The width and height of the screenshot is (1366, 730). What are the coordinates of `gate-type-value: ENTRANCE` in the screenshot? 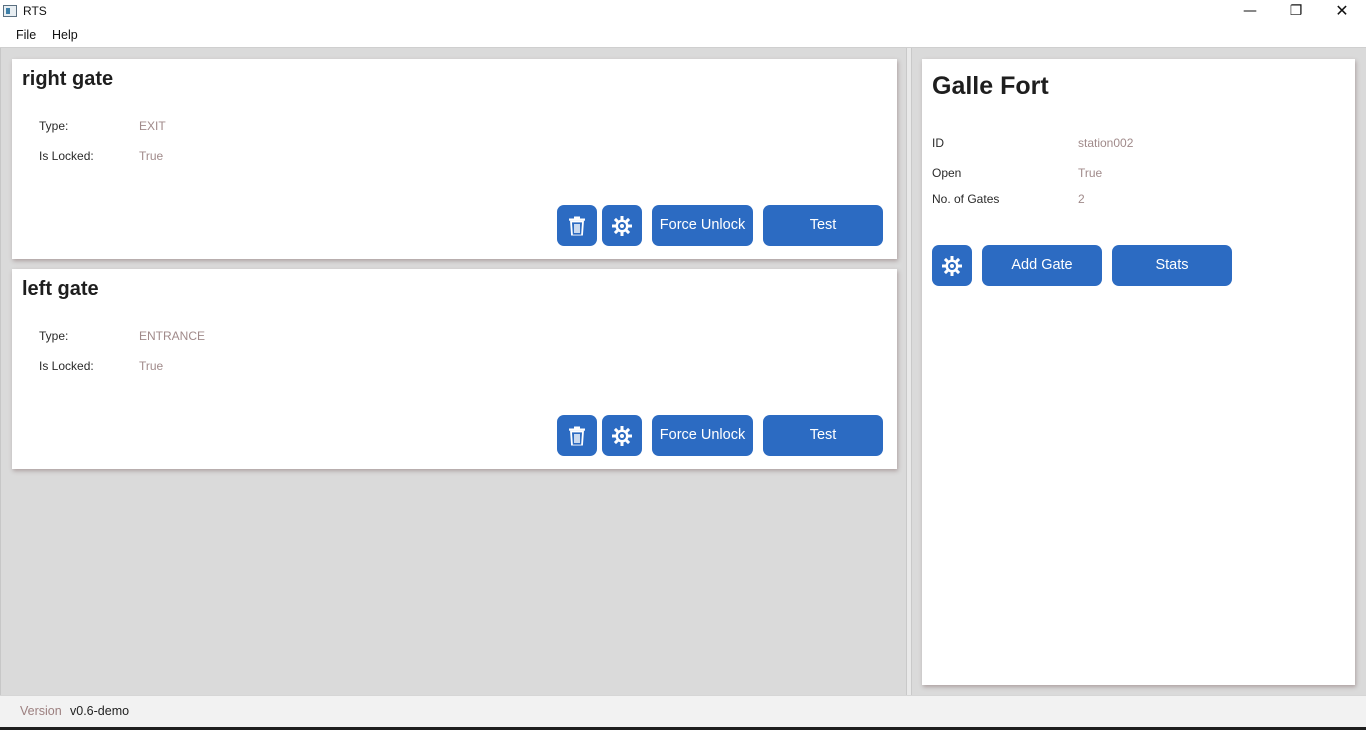 It's located at (172, 336).